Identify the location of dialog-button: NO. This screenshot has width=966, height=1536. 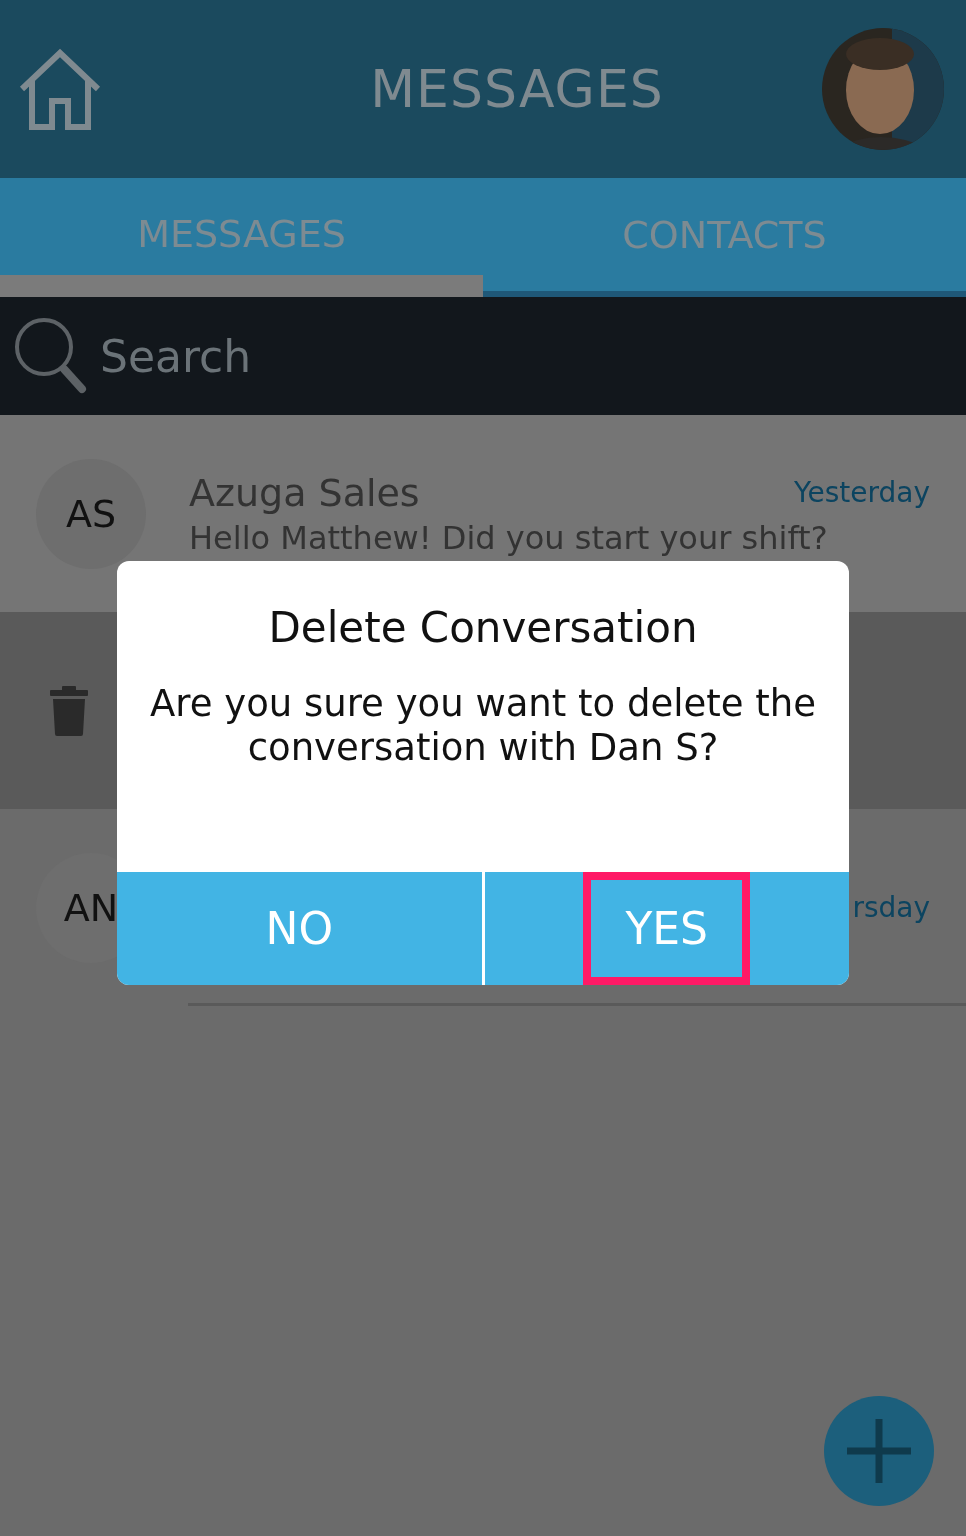
(299, 928).